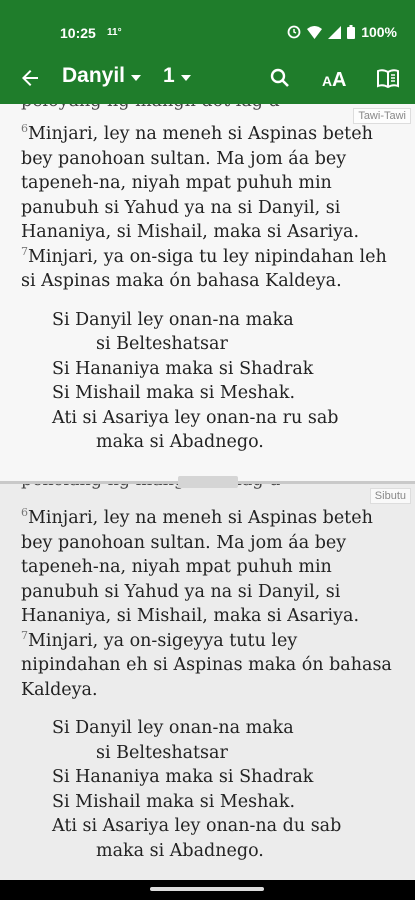 The image size is (415, 900). I want to click on home-gesture-handle, so click(207, 889).